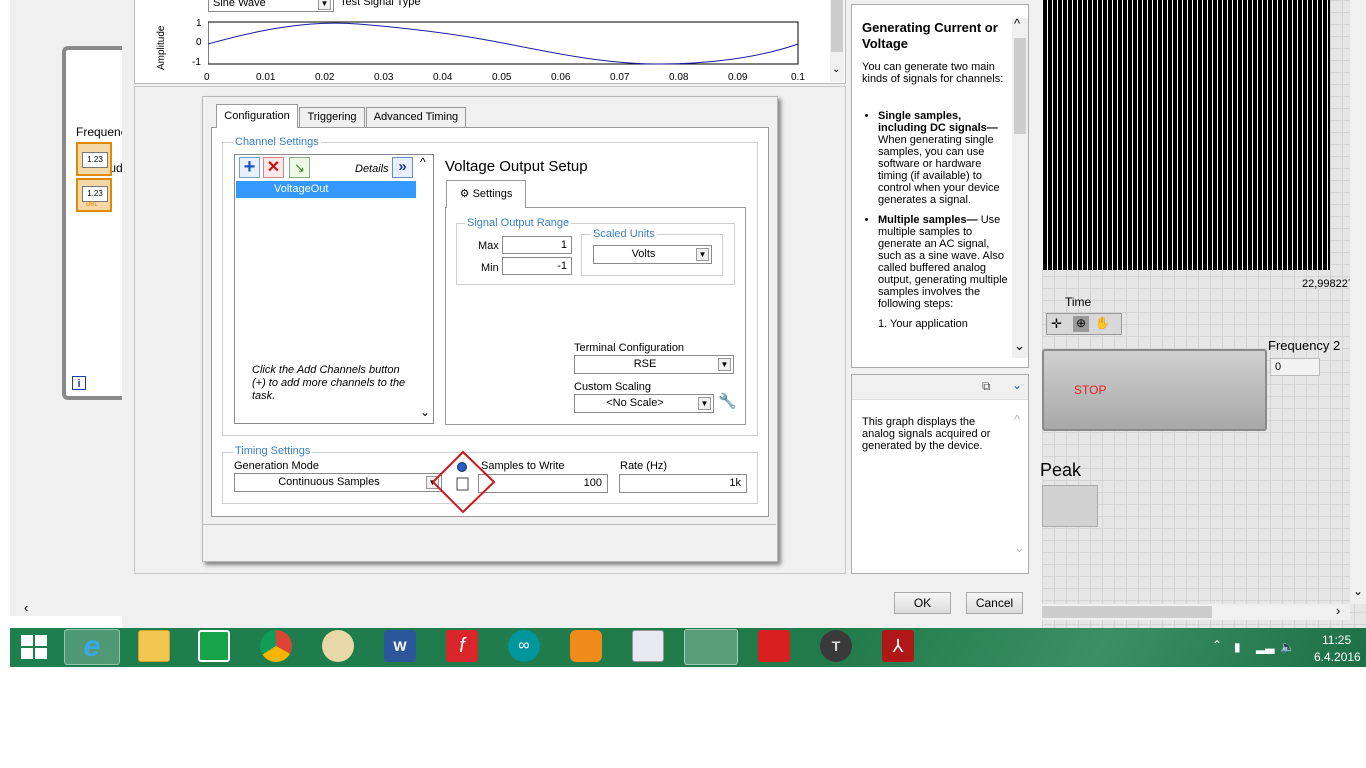 Image resolution: width=1366 pixels, height=768 pixels. What do you see at coordinates (1102, 323) in the screenshot?
I see `hand-pan-icon: ✋` at bounding box center [1102, 323].